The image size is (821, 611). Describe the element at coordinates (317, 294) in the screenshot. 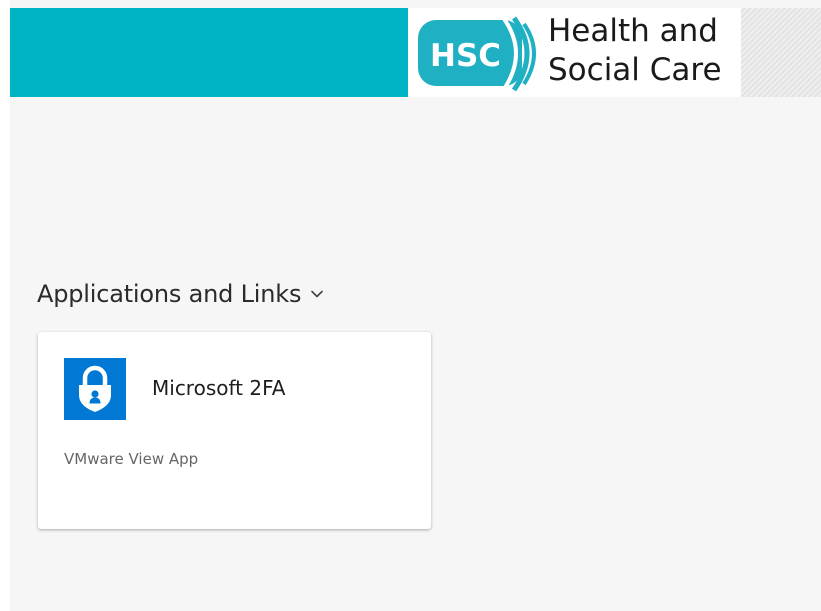

I see `chevron-down-icon` at that location.